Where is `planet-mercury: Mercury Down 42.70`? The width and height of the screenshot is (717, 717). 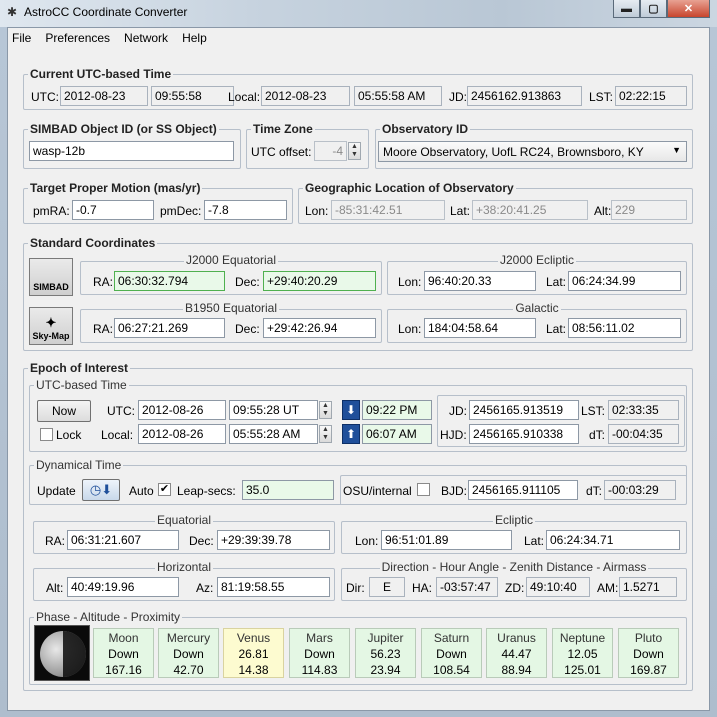 planet-mercury: Mercury Down 42.70 is located at coordinates (188, 653).